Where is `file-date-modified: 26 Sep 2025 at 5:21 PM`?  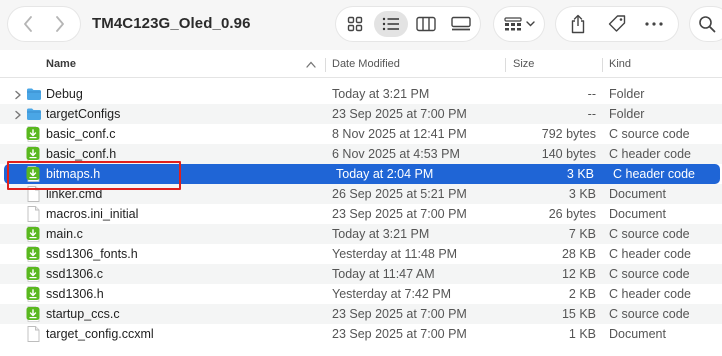 file-date-modified: 26 Sep 2025 at 5:21 PM is located at coordinates (399, 194).